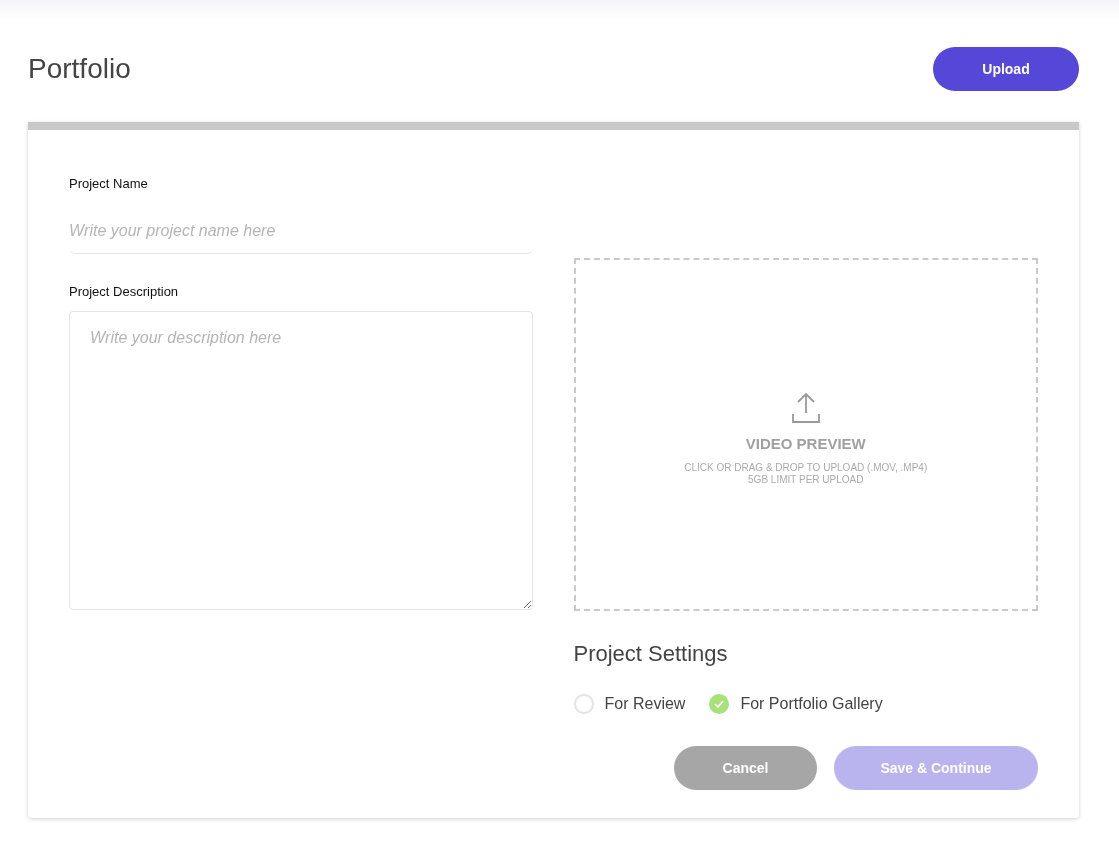  What do you see at coordinates (109, 184) in the screenshot?
I see `field-label: Project Name` at bounding box center [109, 184].